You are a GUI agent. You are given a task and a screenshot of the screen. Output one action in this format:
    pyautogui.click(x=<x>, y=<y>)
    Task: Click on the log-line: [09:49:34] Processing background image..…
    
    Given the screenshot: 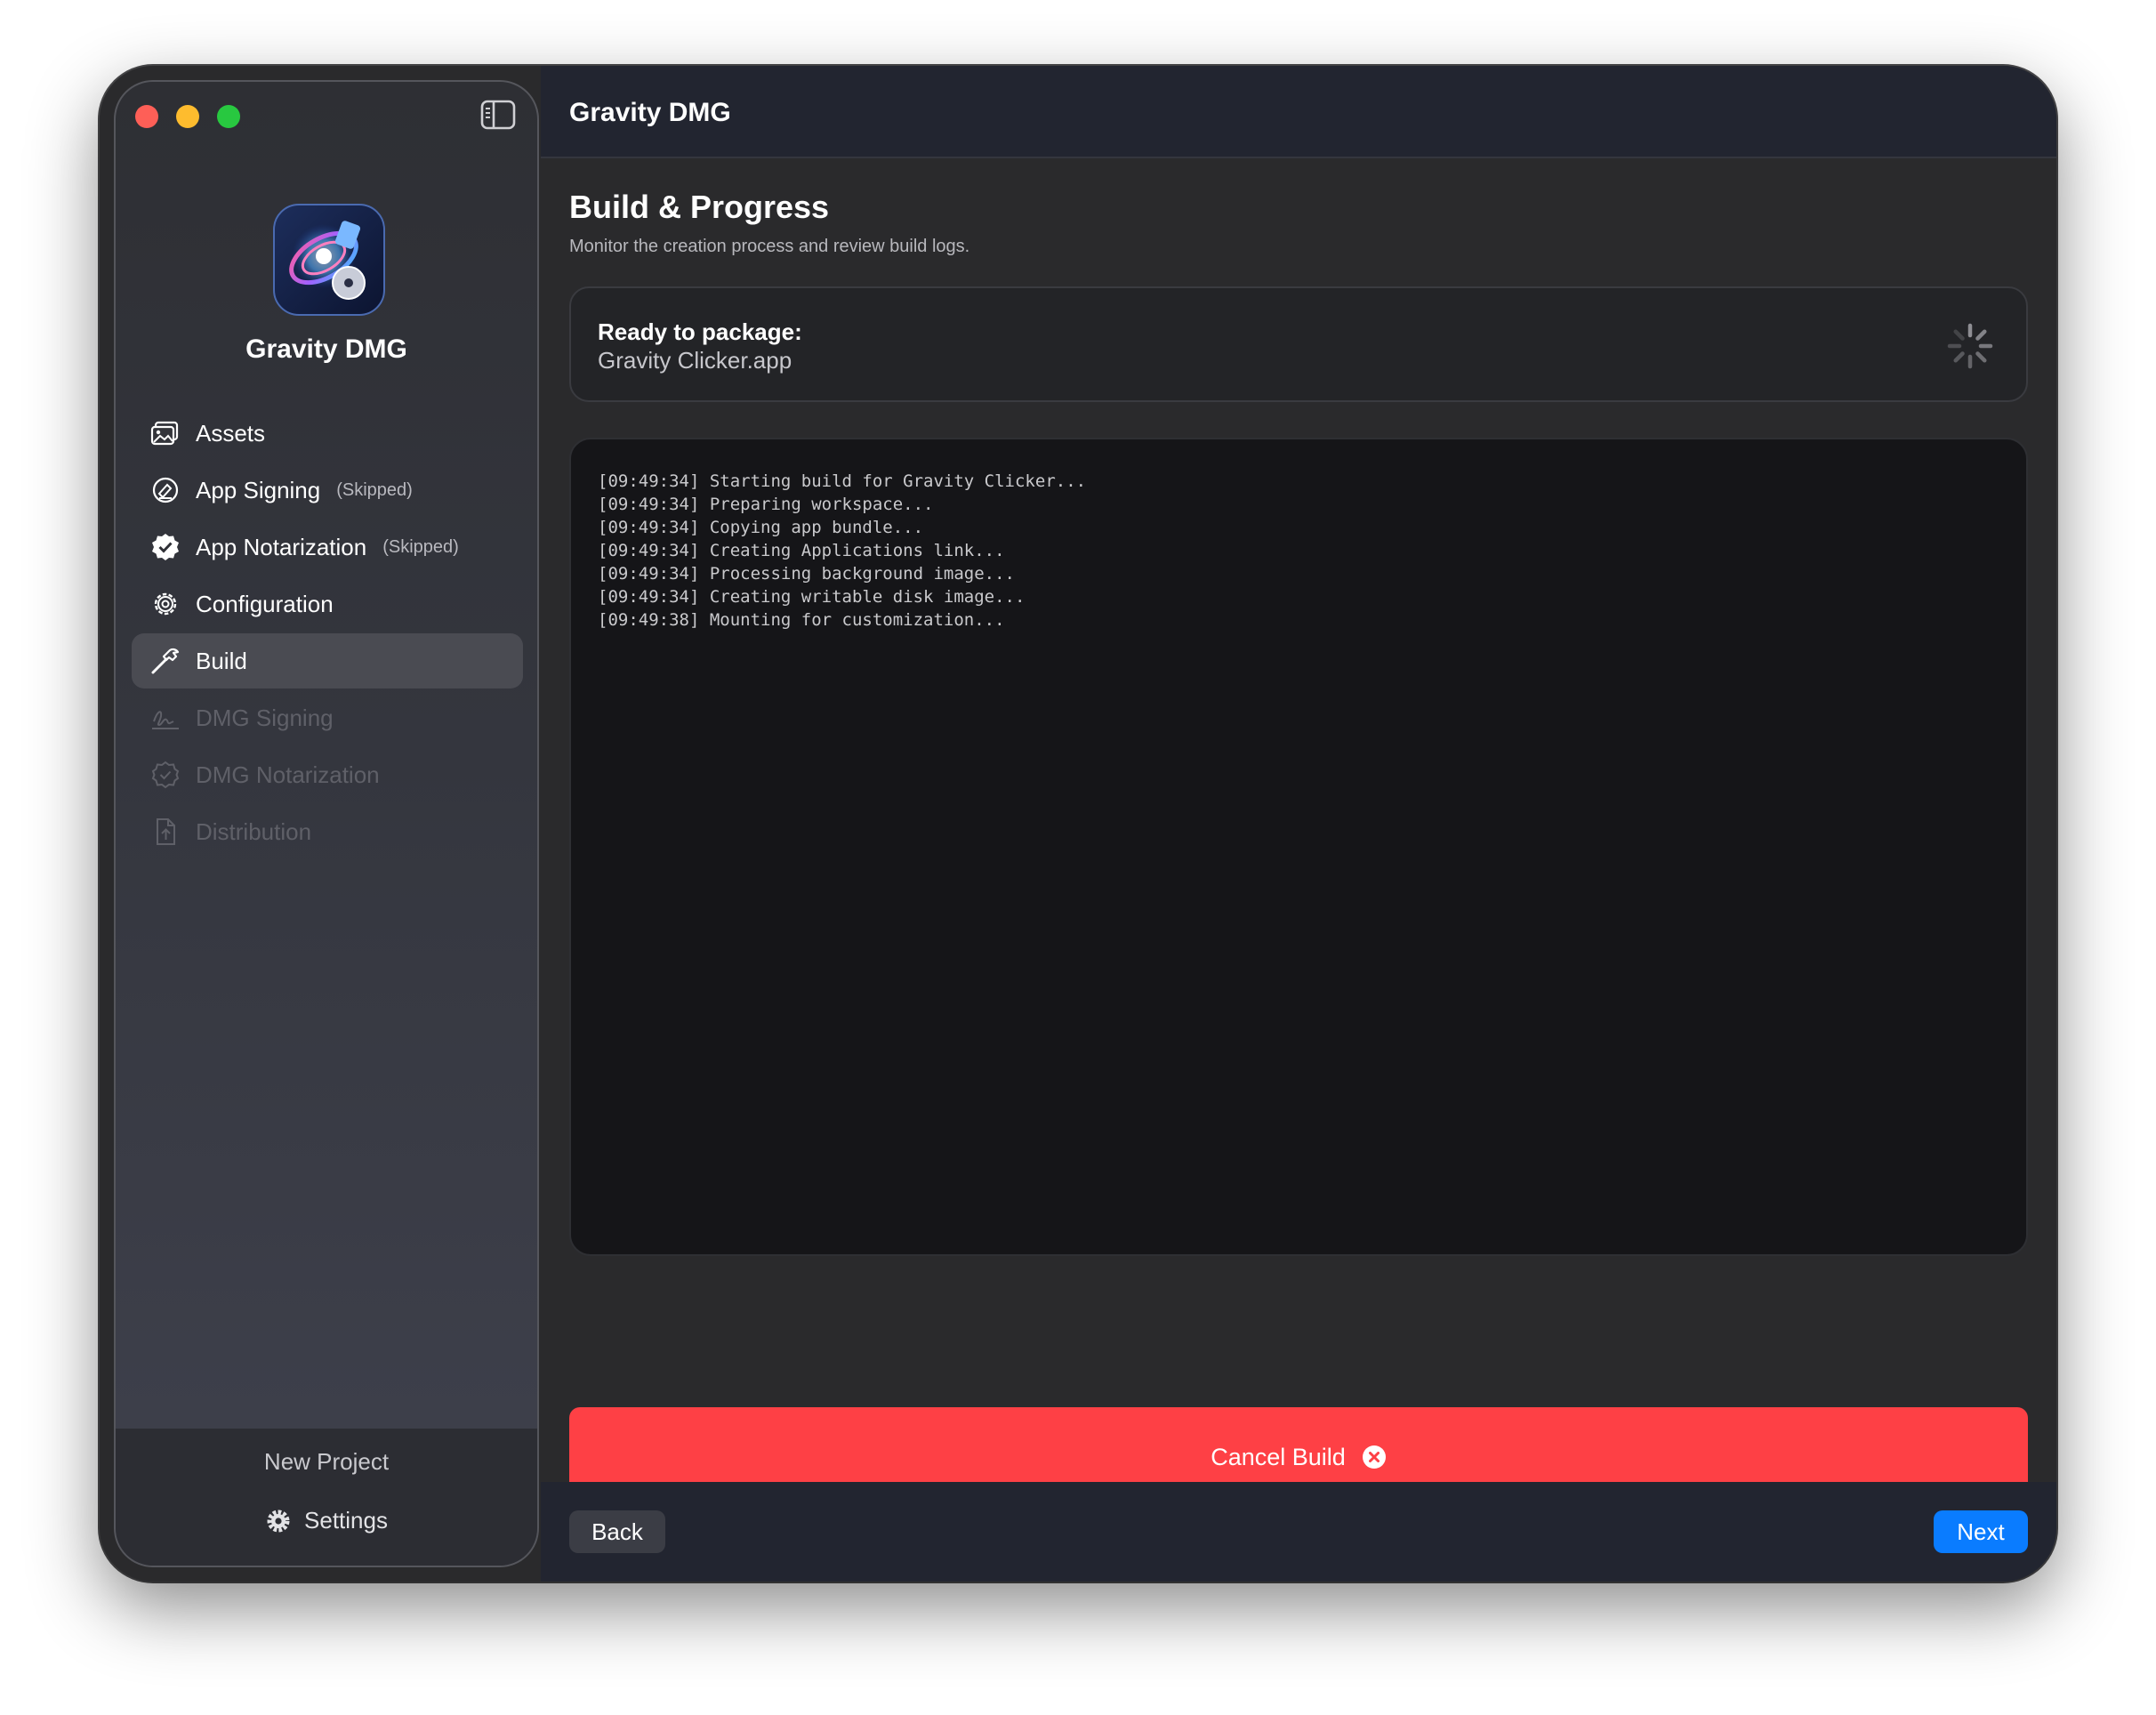 What is the action you would take?
    pyautogui.click(x=807, y=574)
    